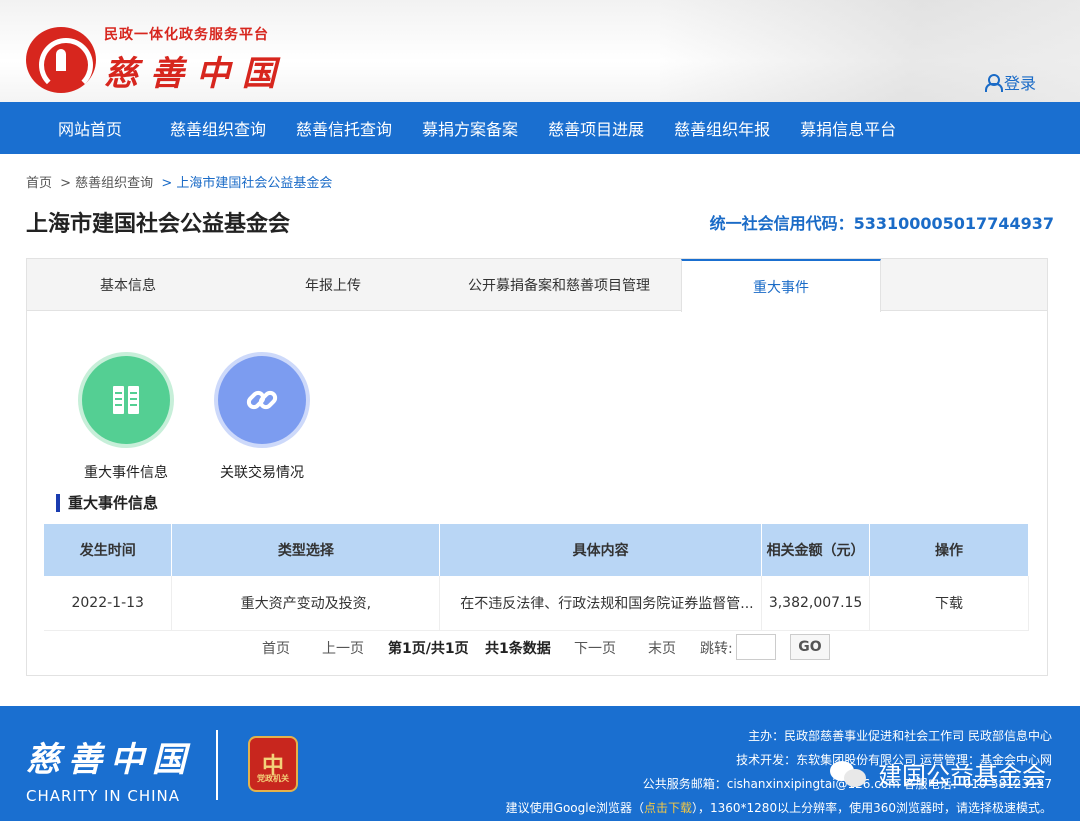  Describe the element at coordinates (816, 603) in the screenshot. I see `cell-amount: 3,382,007.15` at that location.